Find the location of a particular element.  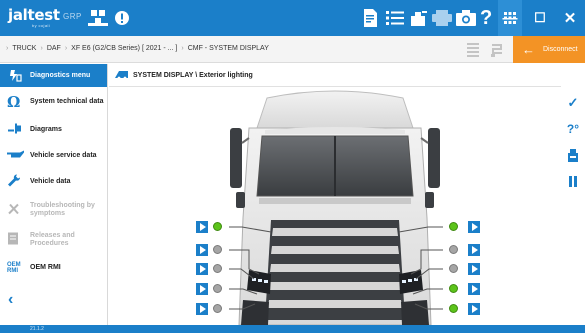

oilcan-icon is located at coordinates (16, 156).